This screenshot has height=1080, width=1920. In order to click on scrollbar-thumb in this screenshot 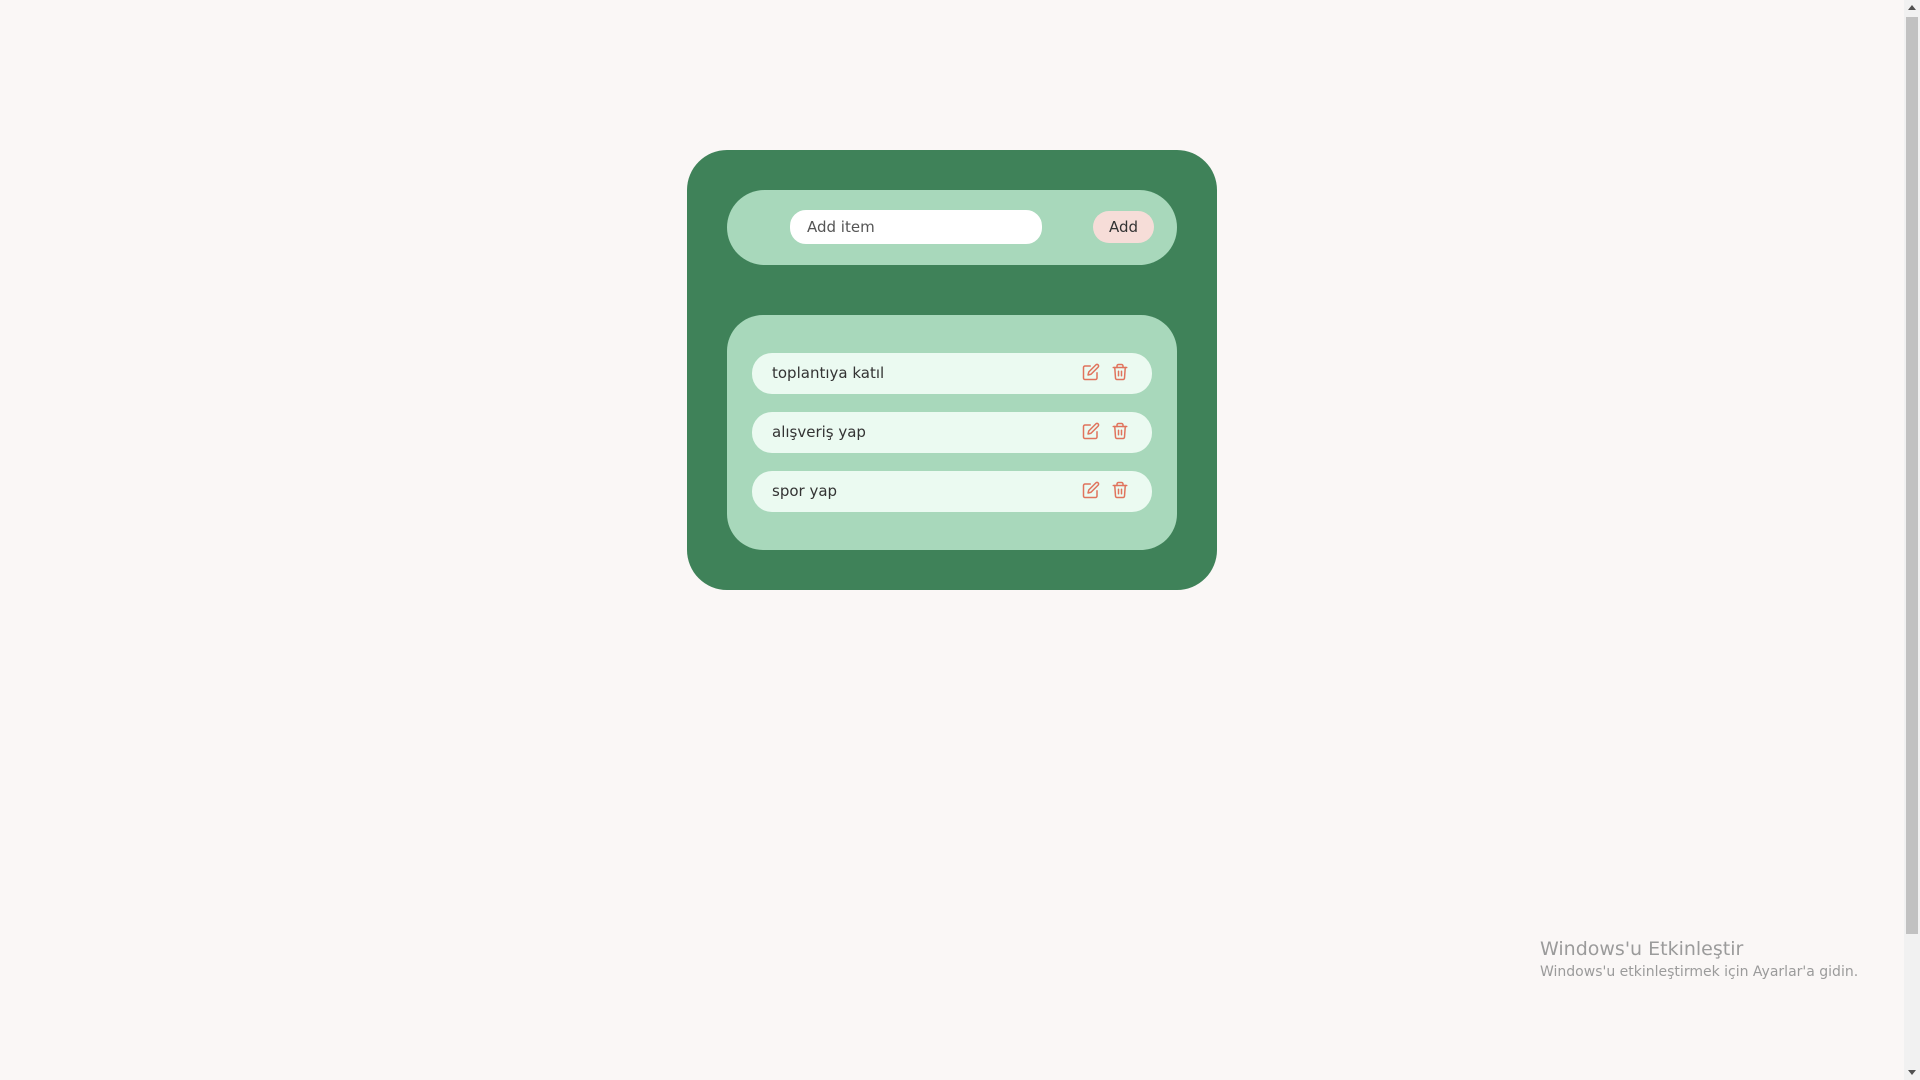, I will do `click(1912, 475)`.